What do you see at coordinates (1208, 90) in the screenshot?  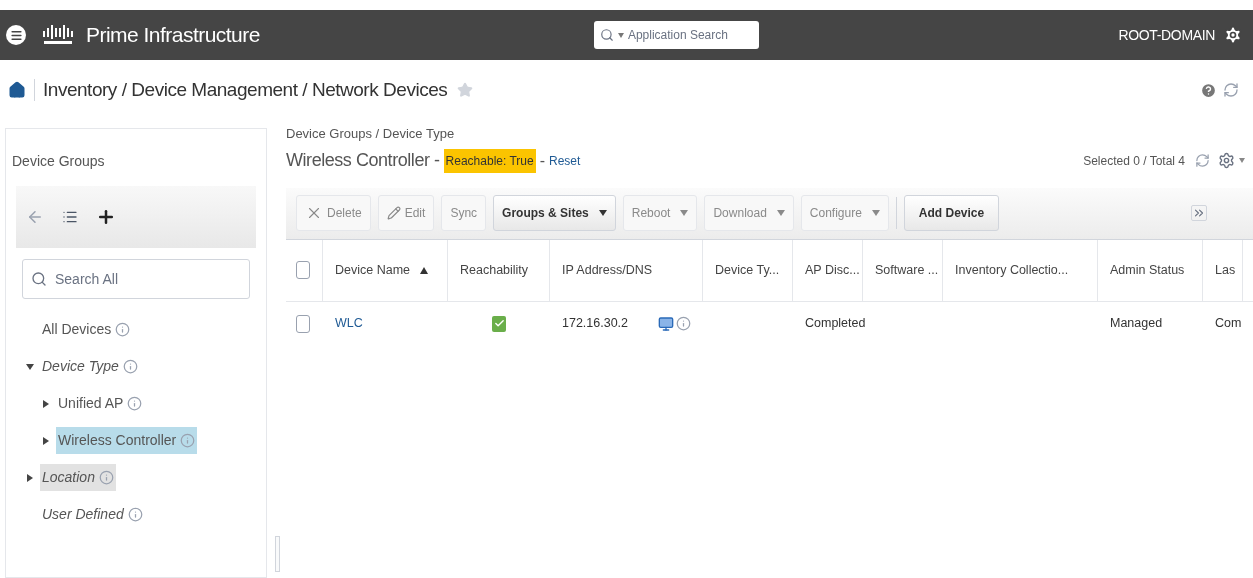 I see `help-icon` at bounding box center [1208, 90].